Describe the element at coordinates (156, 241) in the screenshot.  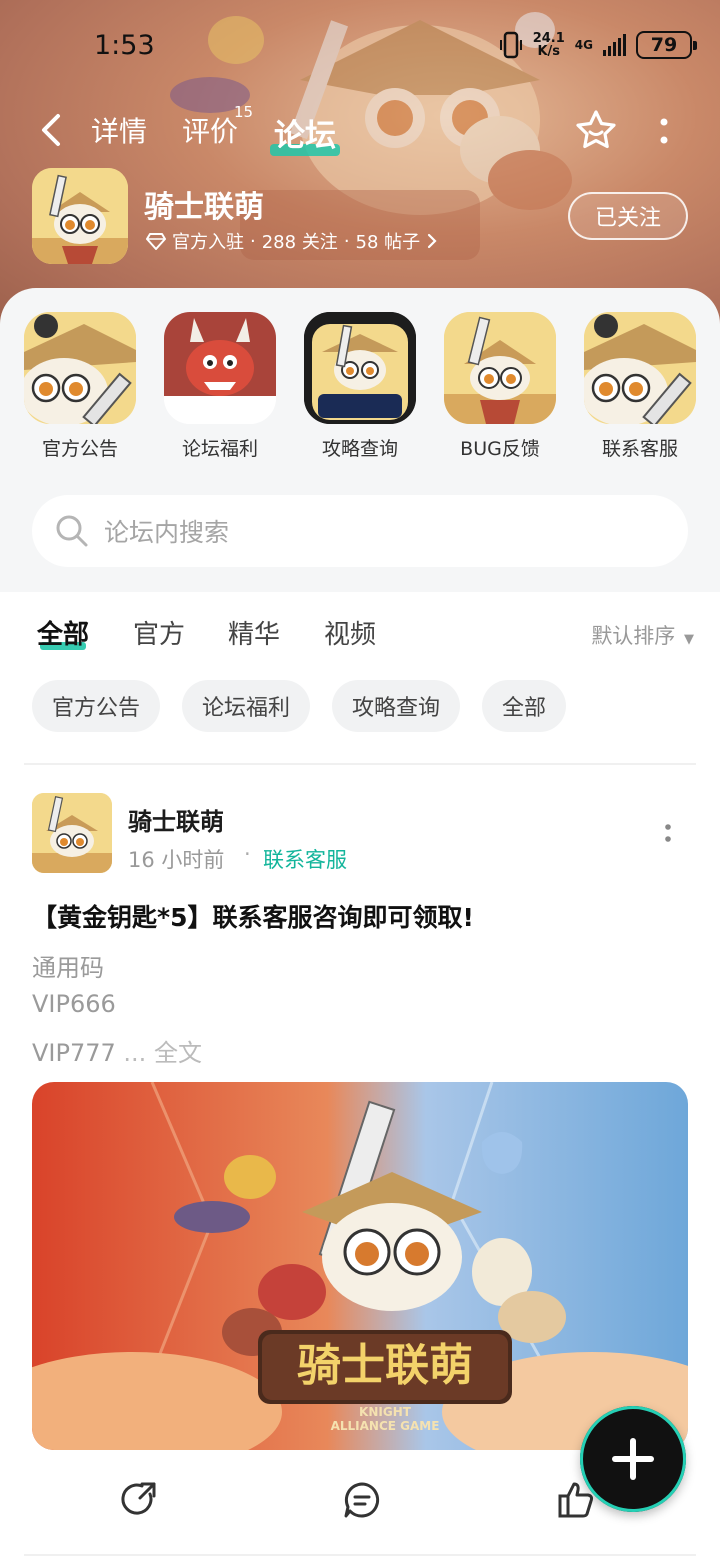
I see `diamond-icon` at that location.